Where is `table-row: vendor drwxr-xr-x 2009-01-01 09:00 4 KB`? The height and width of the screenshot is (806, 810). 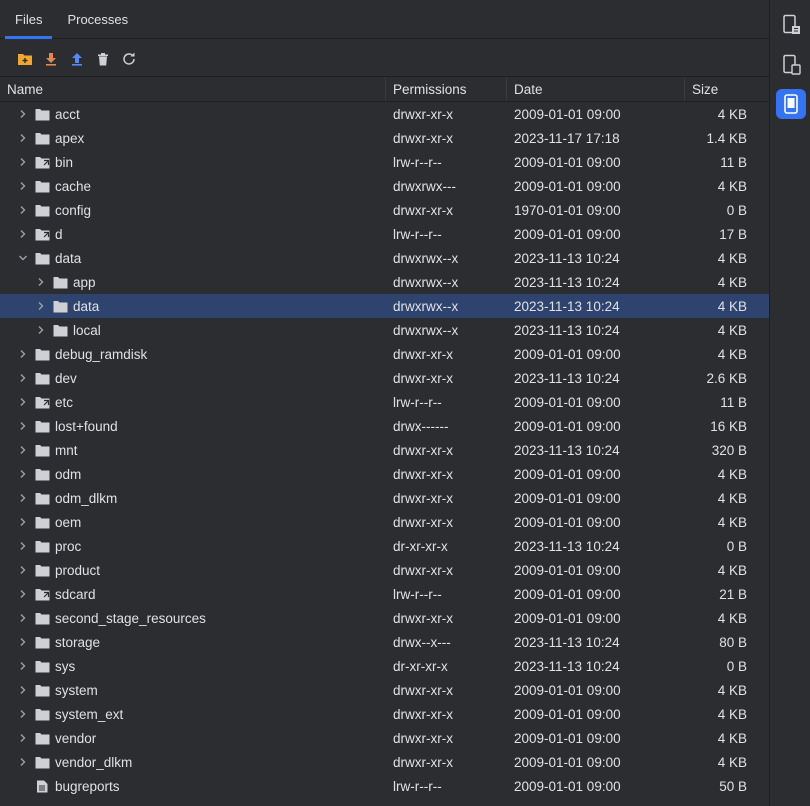 table-row: vendor drwxr-xr-x 2009-01-01 09:00 4 KB is located at coordinates (384, 738).